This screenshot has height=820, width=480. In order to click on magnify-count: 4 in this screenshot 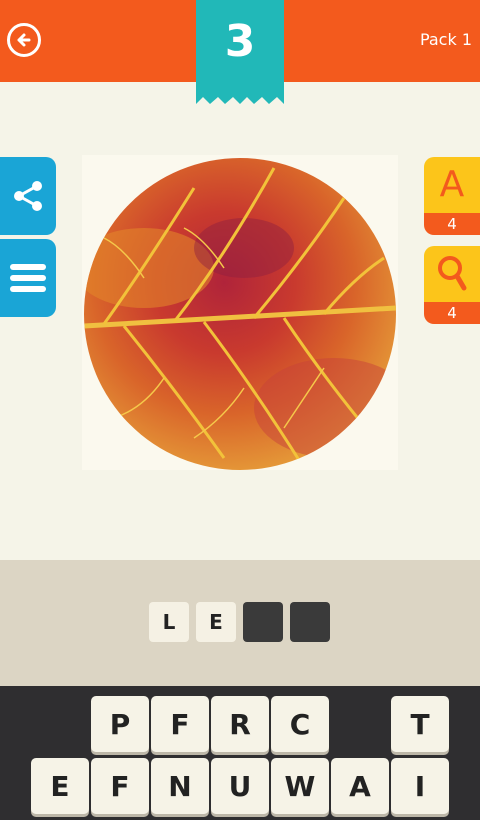, I will do `click(452, 313)`.